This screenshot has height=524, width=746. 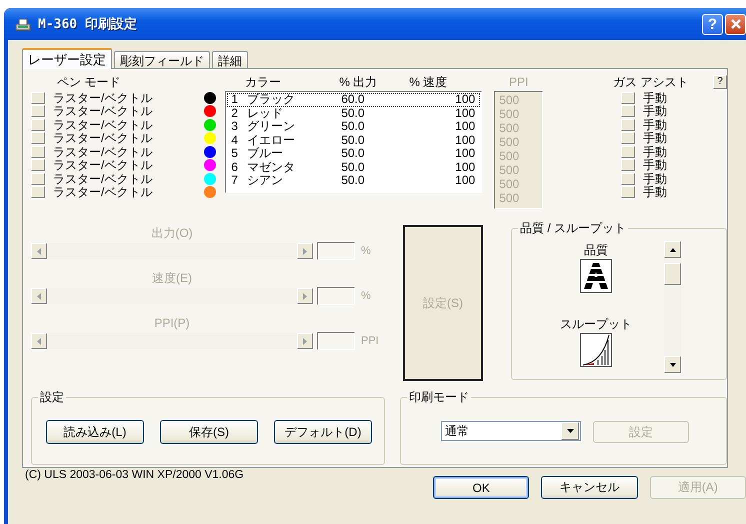 What do you see at coordinates (230, 59) in the screenshot?
I see `tab: 詳細` at bounding box center [230, 59].